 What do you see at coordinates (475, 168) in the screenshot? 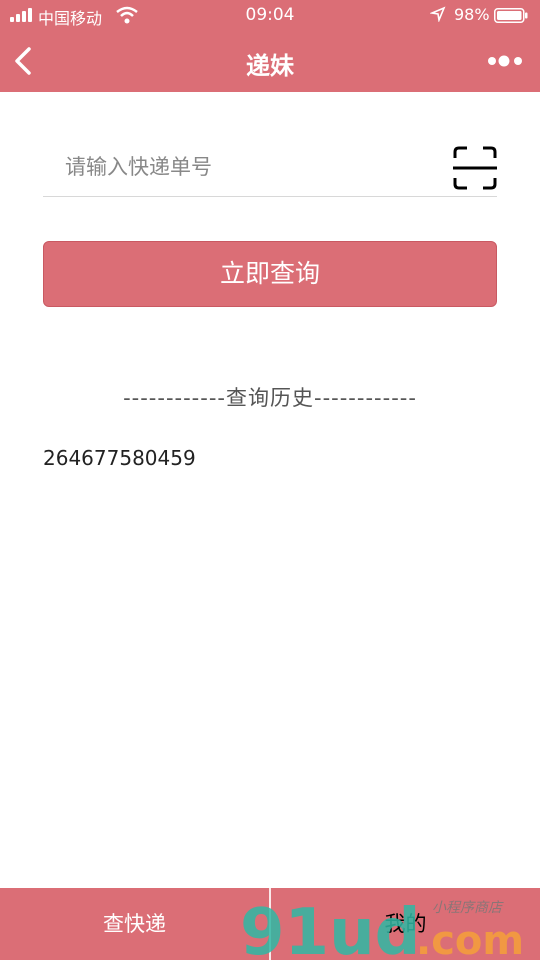
I see `scan-icon` at bounding box center [475, 168].